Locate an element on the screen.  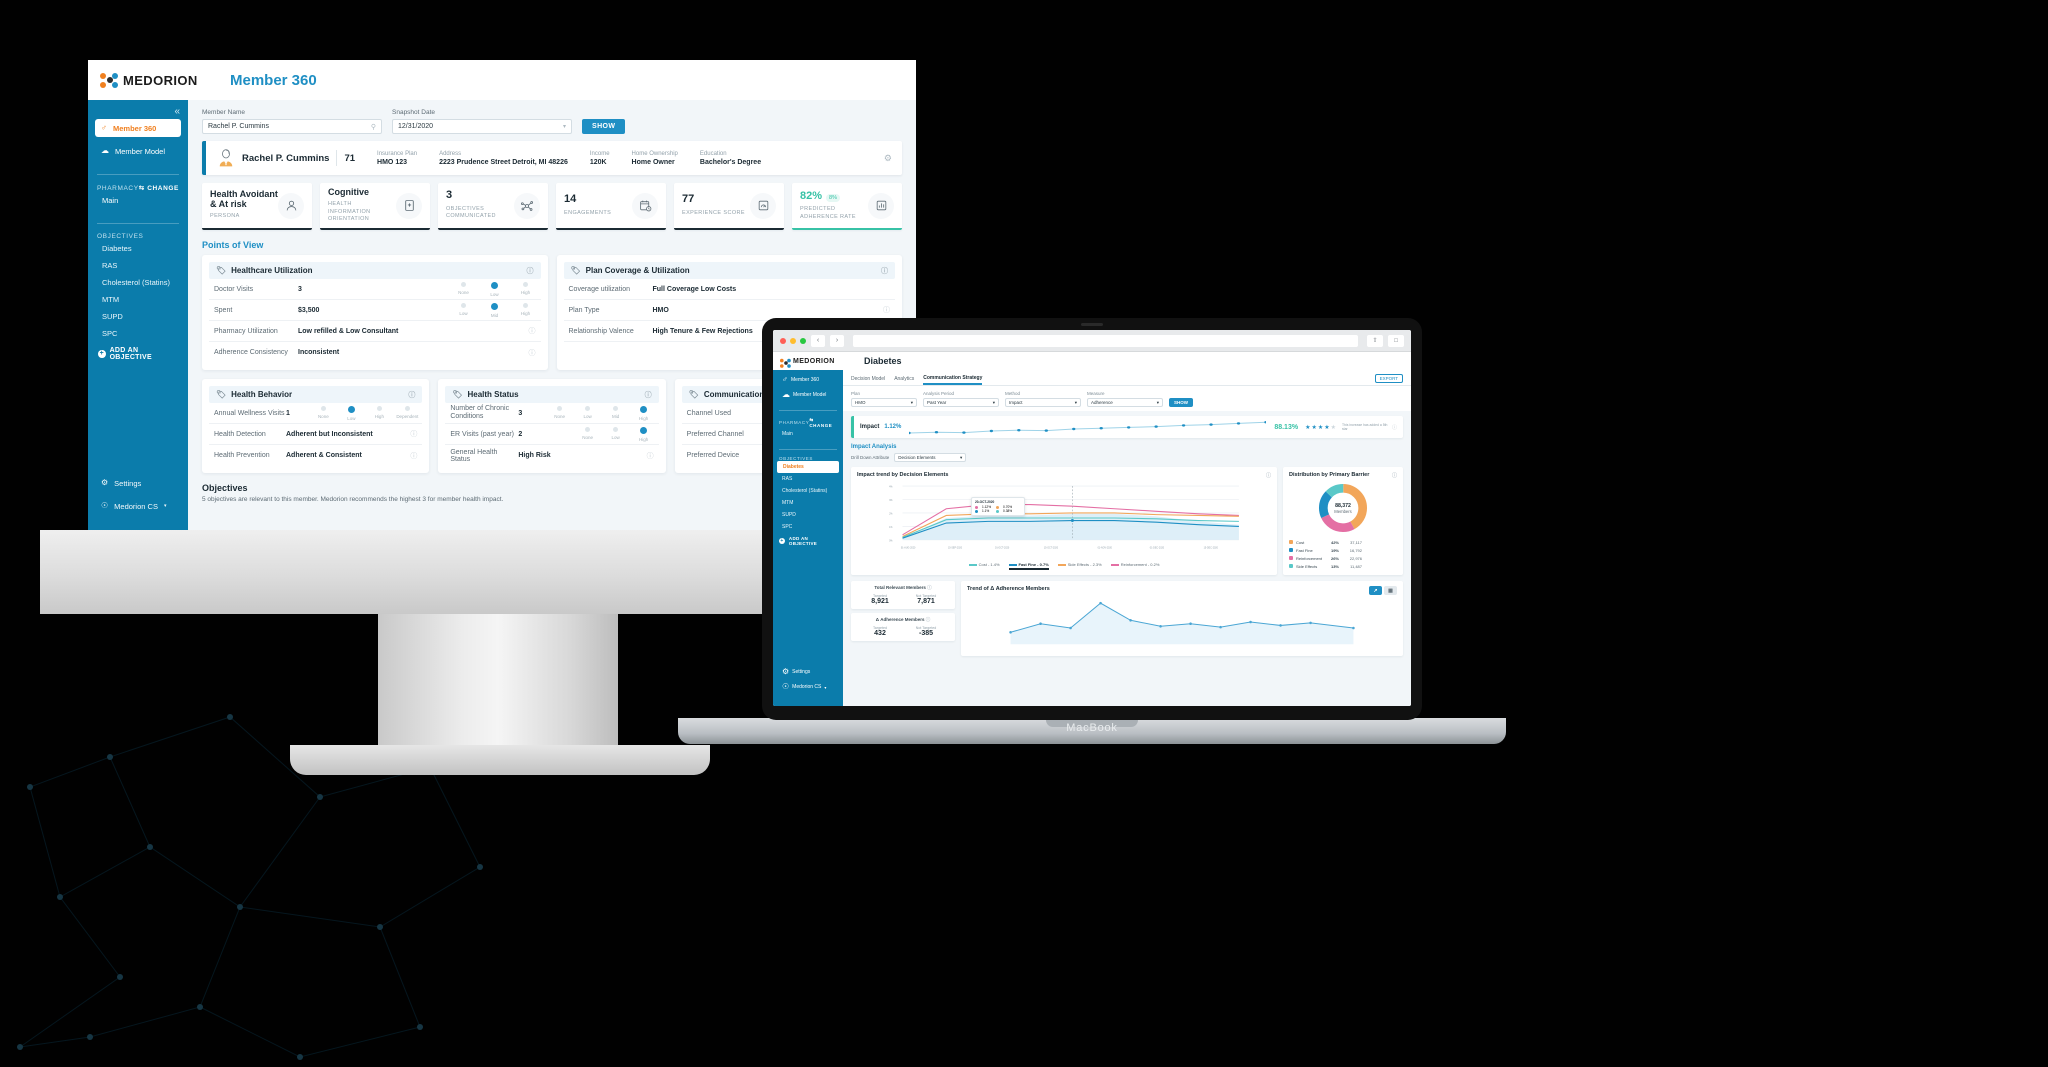
drilldown-label: Drill Down Attribute is located at coordinates (870, 457).